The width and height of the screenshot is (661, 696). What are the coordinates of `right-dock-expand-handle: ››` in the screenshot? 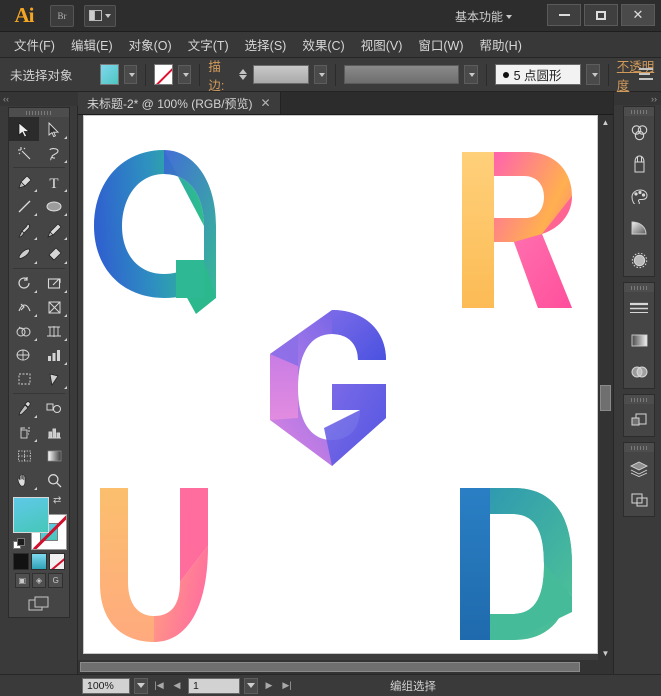 It's located at (637, 98).